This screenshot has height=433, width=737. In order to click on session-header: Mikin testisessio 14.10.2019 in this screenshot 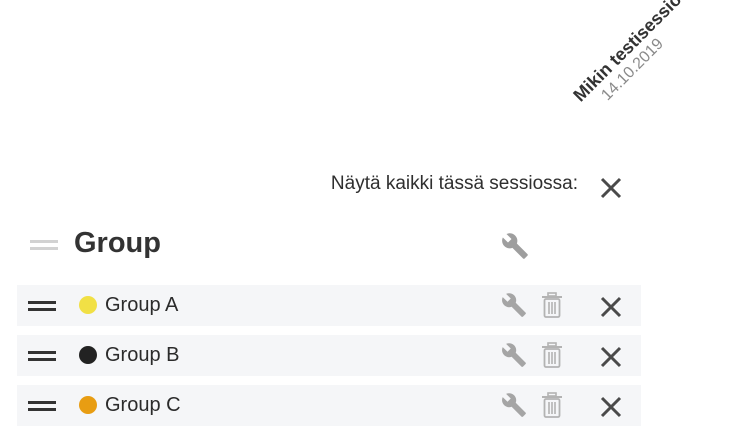, I will do `click(633, 59)`.